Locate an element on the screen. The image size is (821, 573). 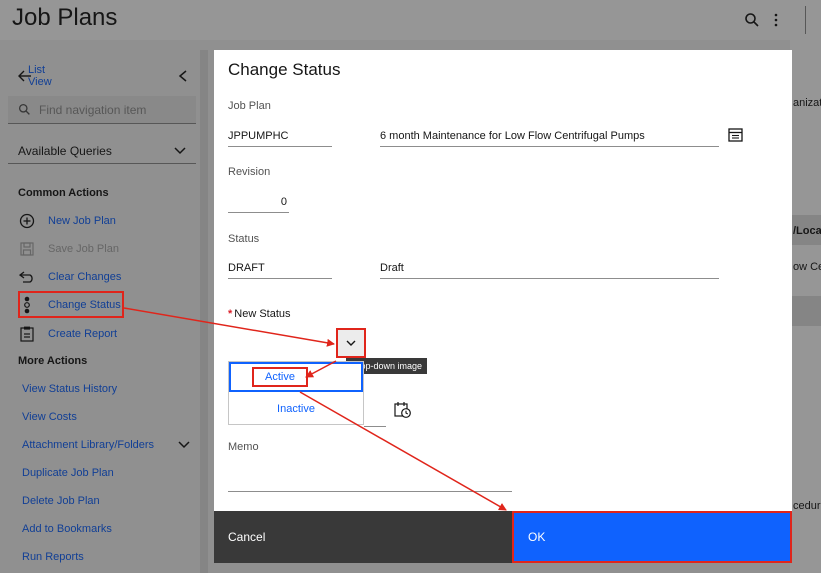
chevron-down-icon is located at coordinates (351, 343).